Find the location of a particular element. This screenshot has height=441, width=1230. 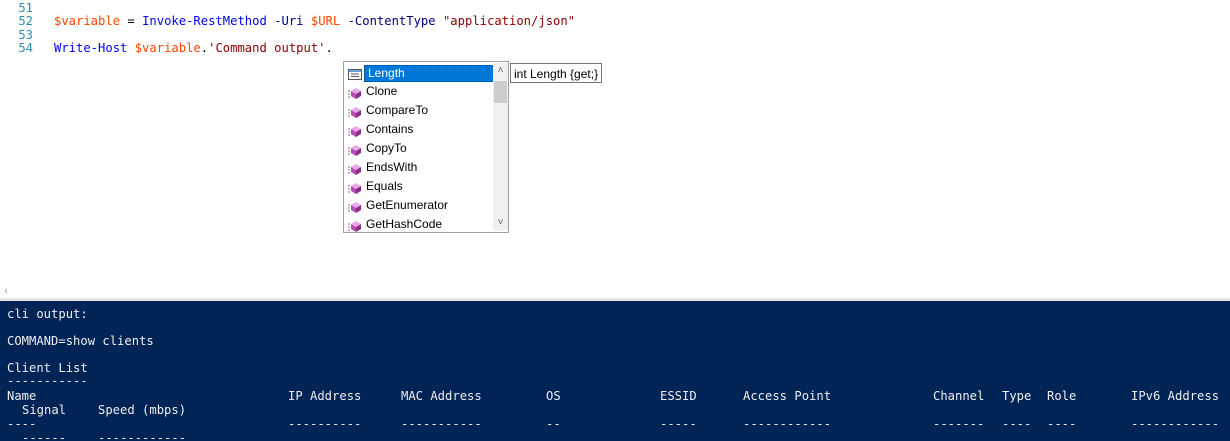

column-header: Type is located at coordinates (1017, 396).